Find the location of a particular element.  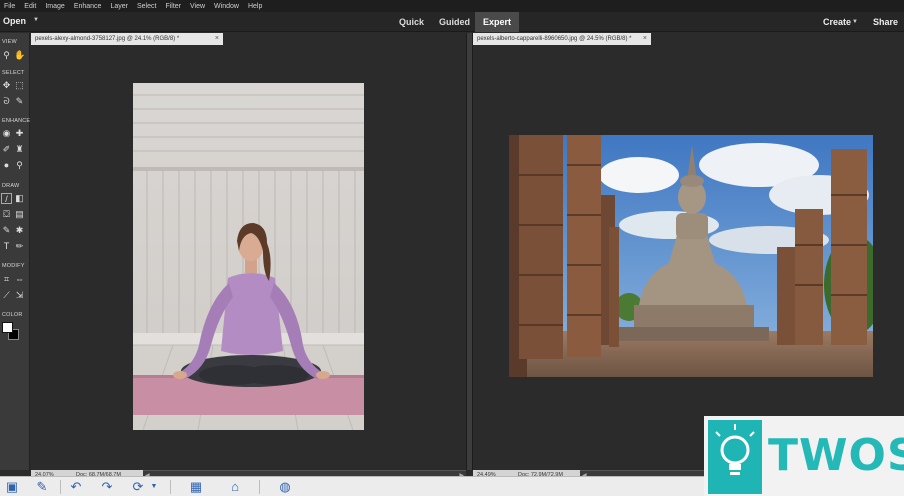

straighten-tool-icon: ⟋ is located at coordinates (6, 295).